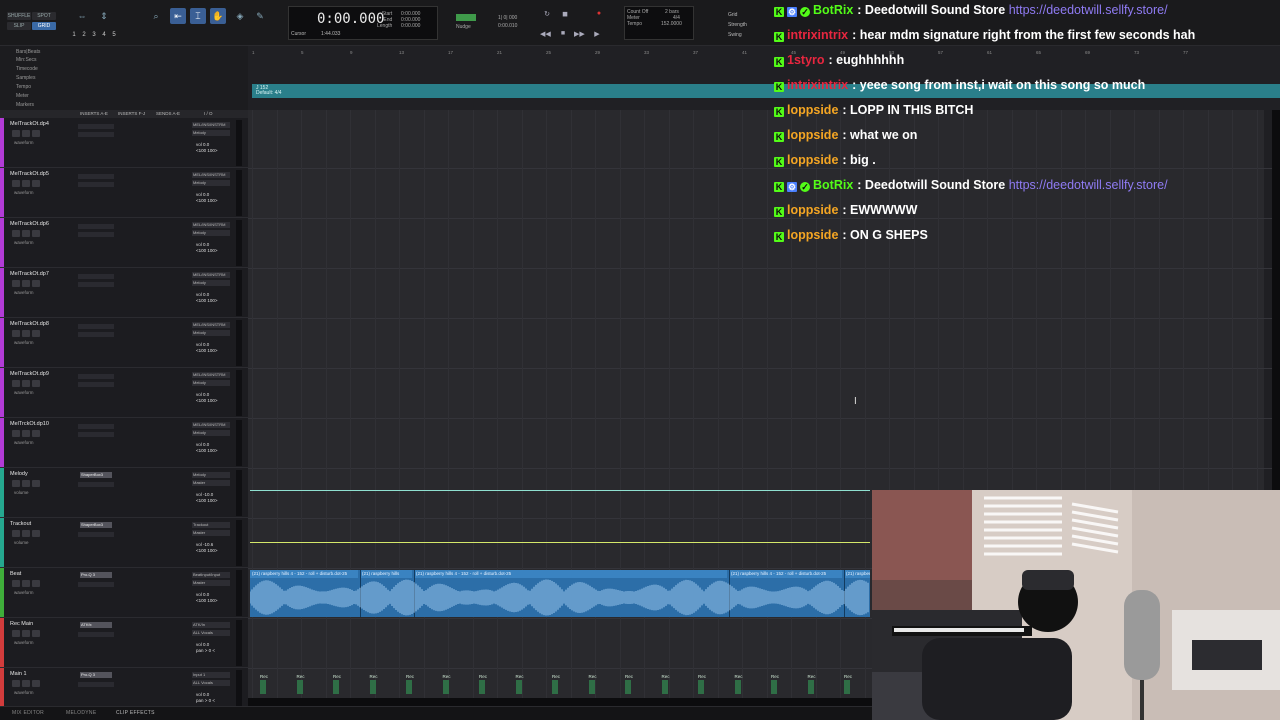  Describe the element at coordinates (211, 625) in the screenshot. I see `track-input-selector: ATK/In` at that location.